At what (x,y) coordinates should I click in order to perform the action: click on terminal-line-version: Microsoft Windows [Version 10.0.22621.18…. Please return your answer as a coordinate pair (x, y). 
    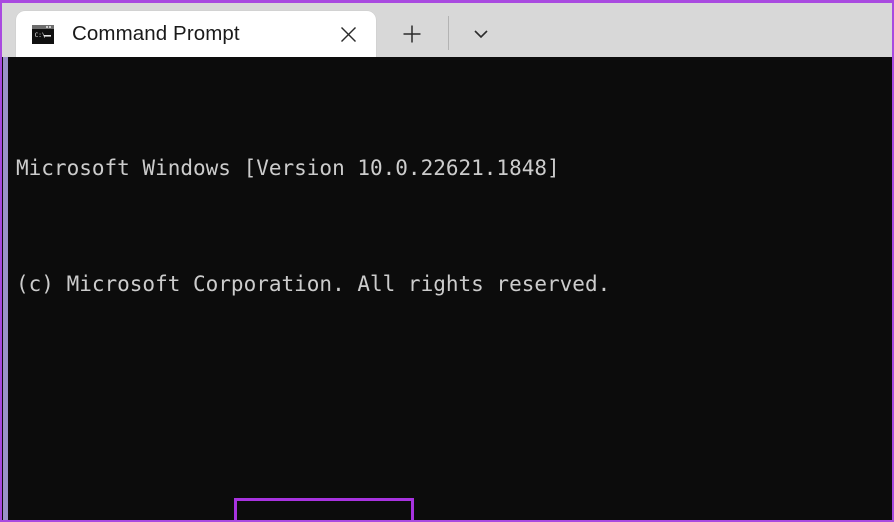
    Looking at the image, I should click on (288, 168).